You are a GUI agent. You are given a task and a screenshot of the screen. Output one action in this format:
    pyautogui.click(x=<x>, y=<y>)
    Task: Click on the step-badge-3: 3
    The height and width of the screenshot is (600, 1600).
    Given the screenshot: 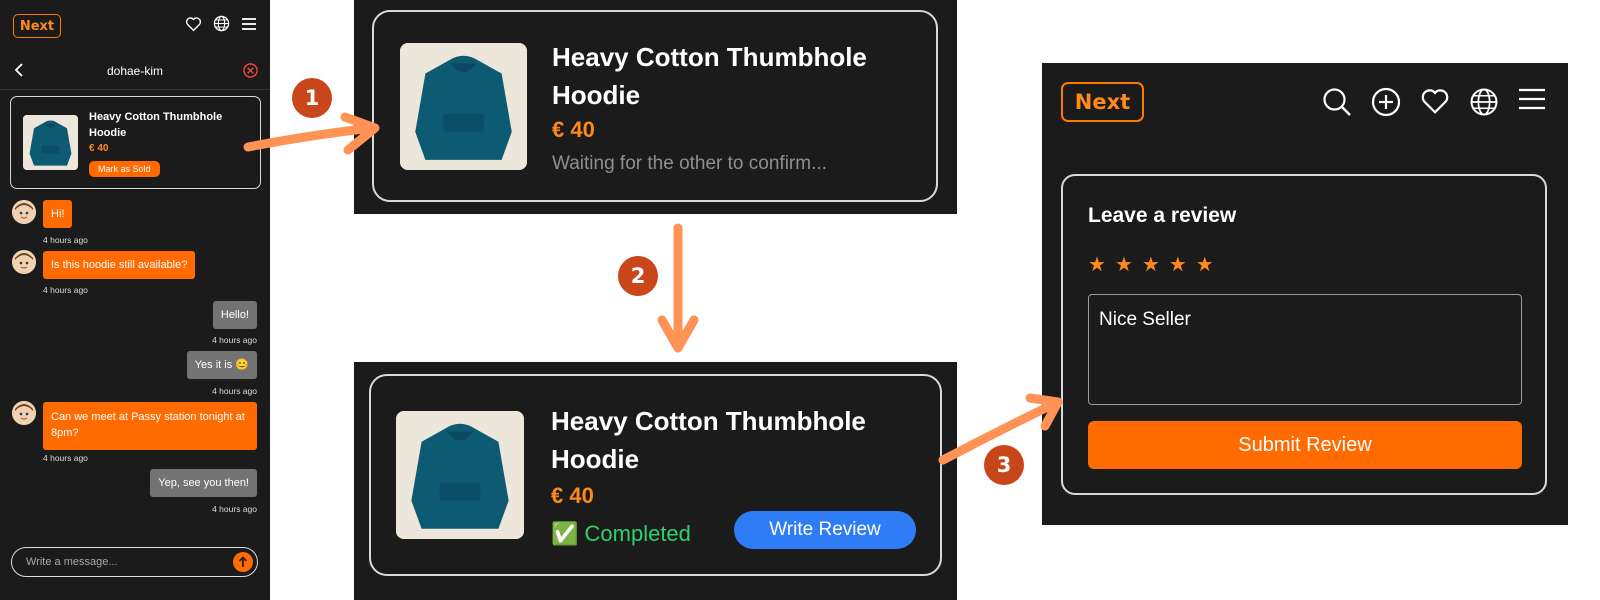 What is the action you would take?
    pyautogui.click(x=1004, y=465)
    